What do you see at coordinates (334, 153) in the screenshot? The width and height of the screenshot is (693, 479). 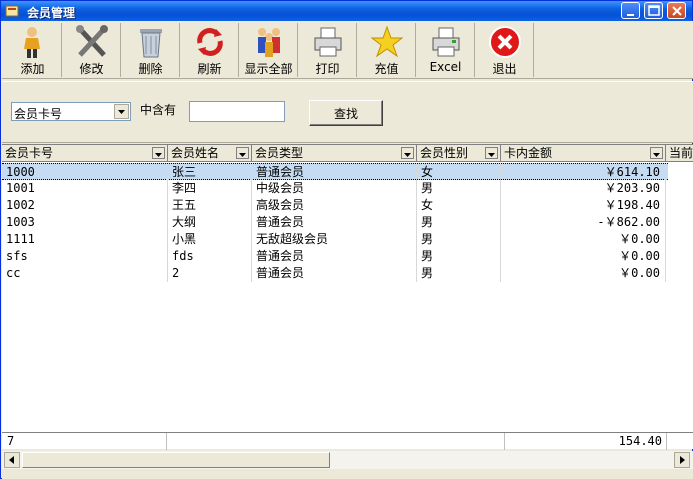 I see `column-header-type: 会员类型` at bounding box center [334, 153].